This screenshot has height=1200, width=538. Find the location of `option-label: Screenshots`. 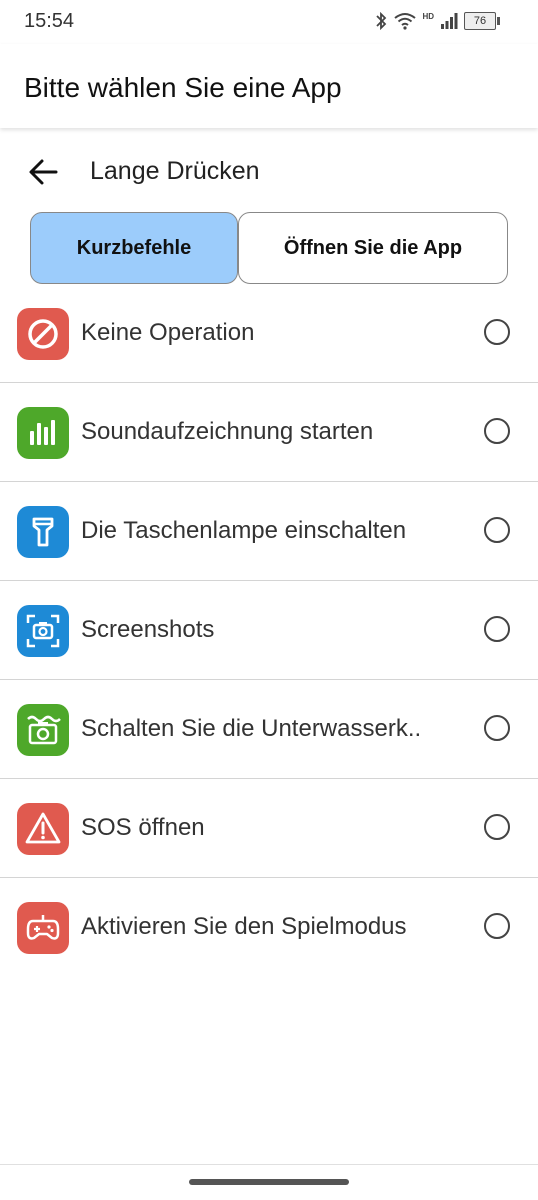

option-label: Screenshots is located at coordinates (148, 629).